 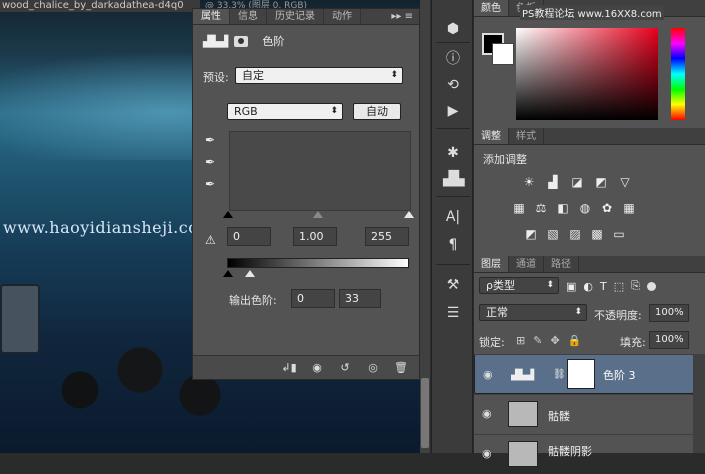 I want to click on color-lookup-icon: ▦, so click(x=629, y=208).